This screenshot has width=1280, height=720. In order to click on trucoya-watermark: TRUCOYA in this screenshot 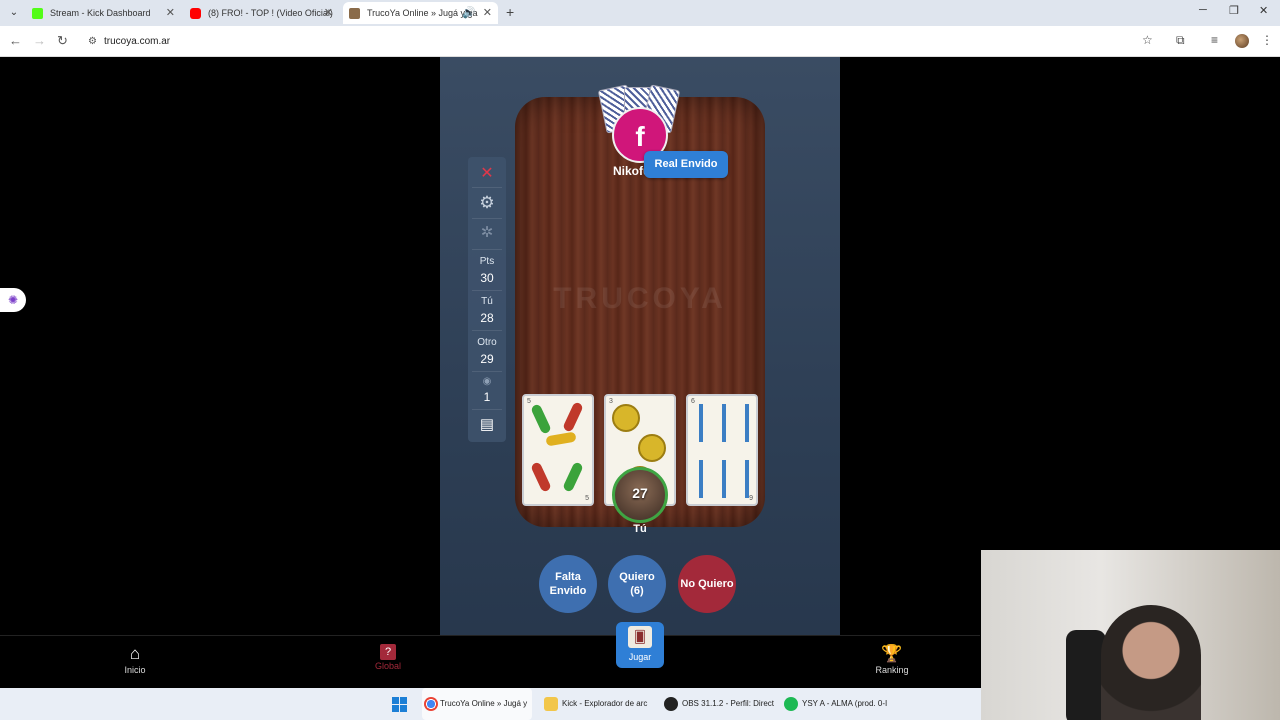, I will do `click(640, 298)`.